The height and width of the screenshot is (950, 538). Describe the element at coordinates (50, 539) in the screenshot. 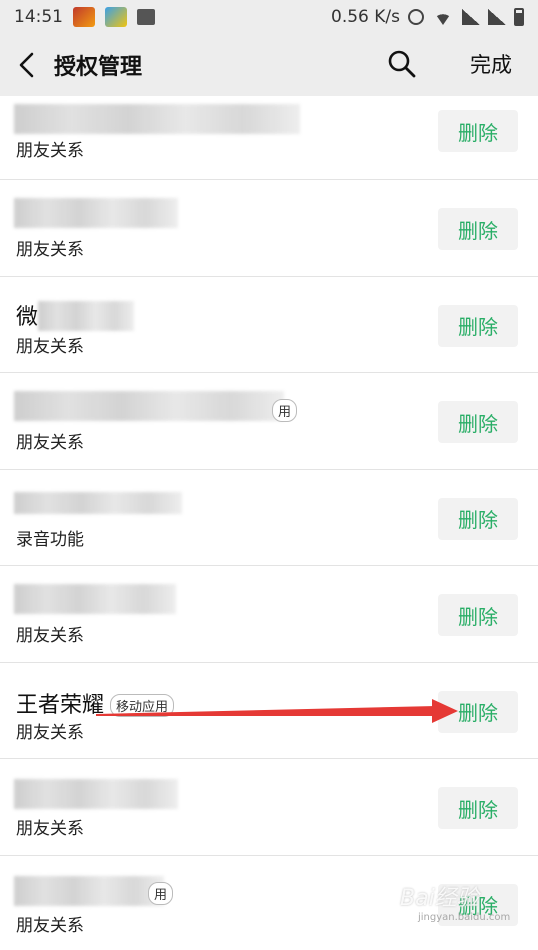

I see `permission-label: 录音功能` at that location.